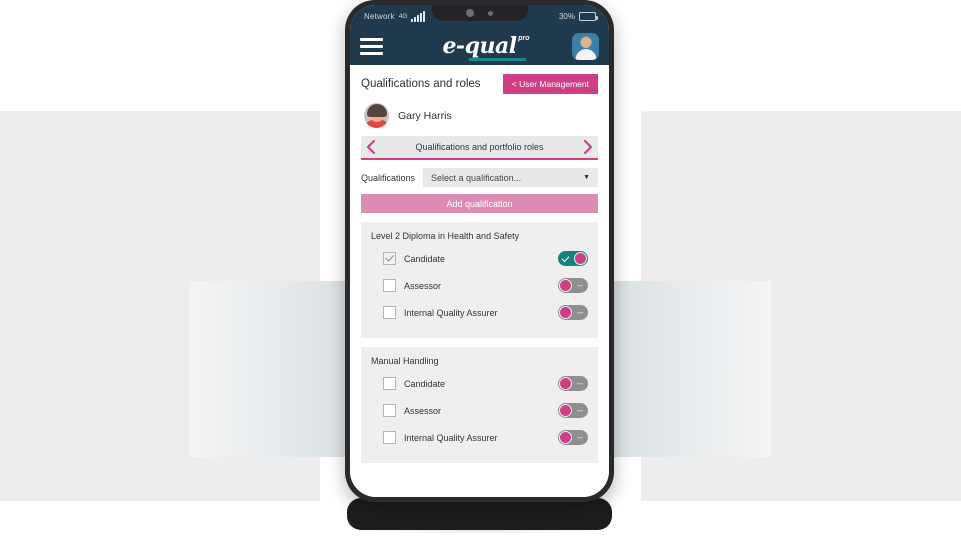 The image size is (961, 537). What do you see at coordinates (479, 514) in the screenshot?
I see `phone-stand` at bounding box center [479, 514].